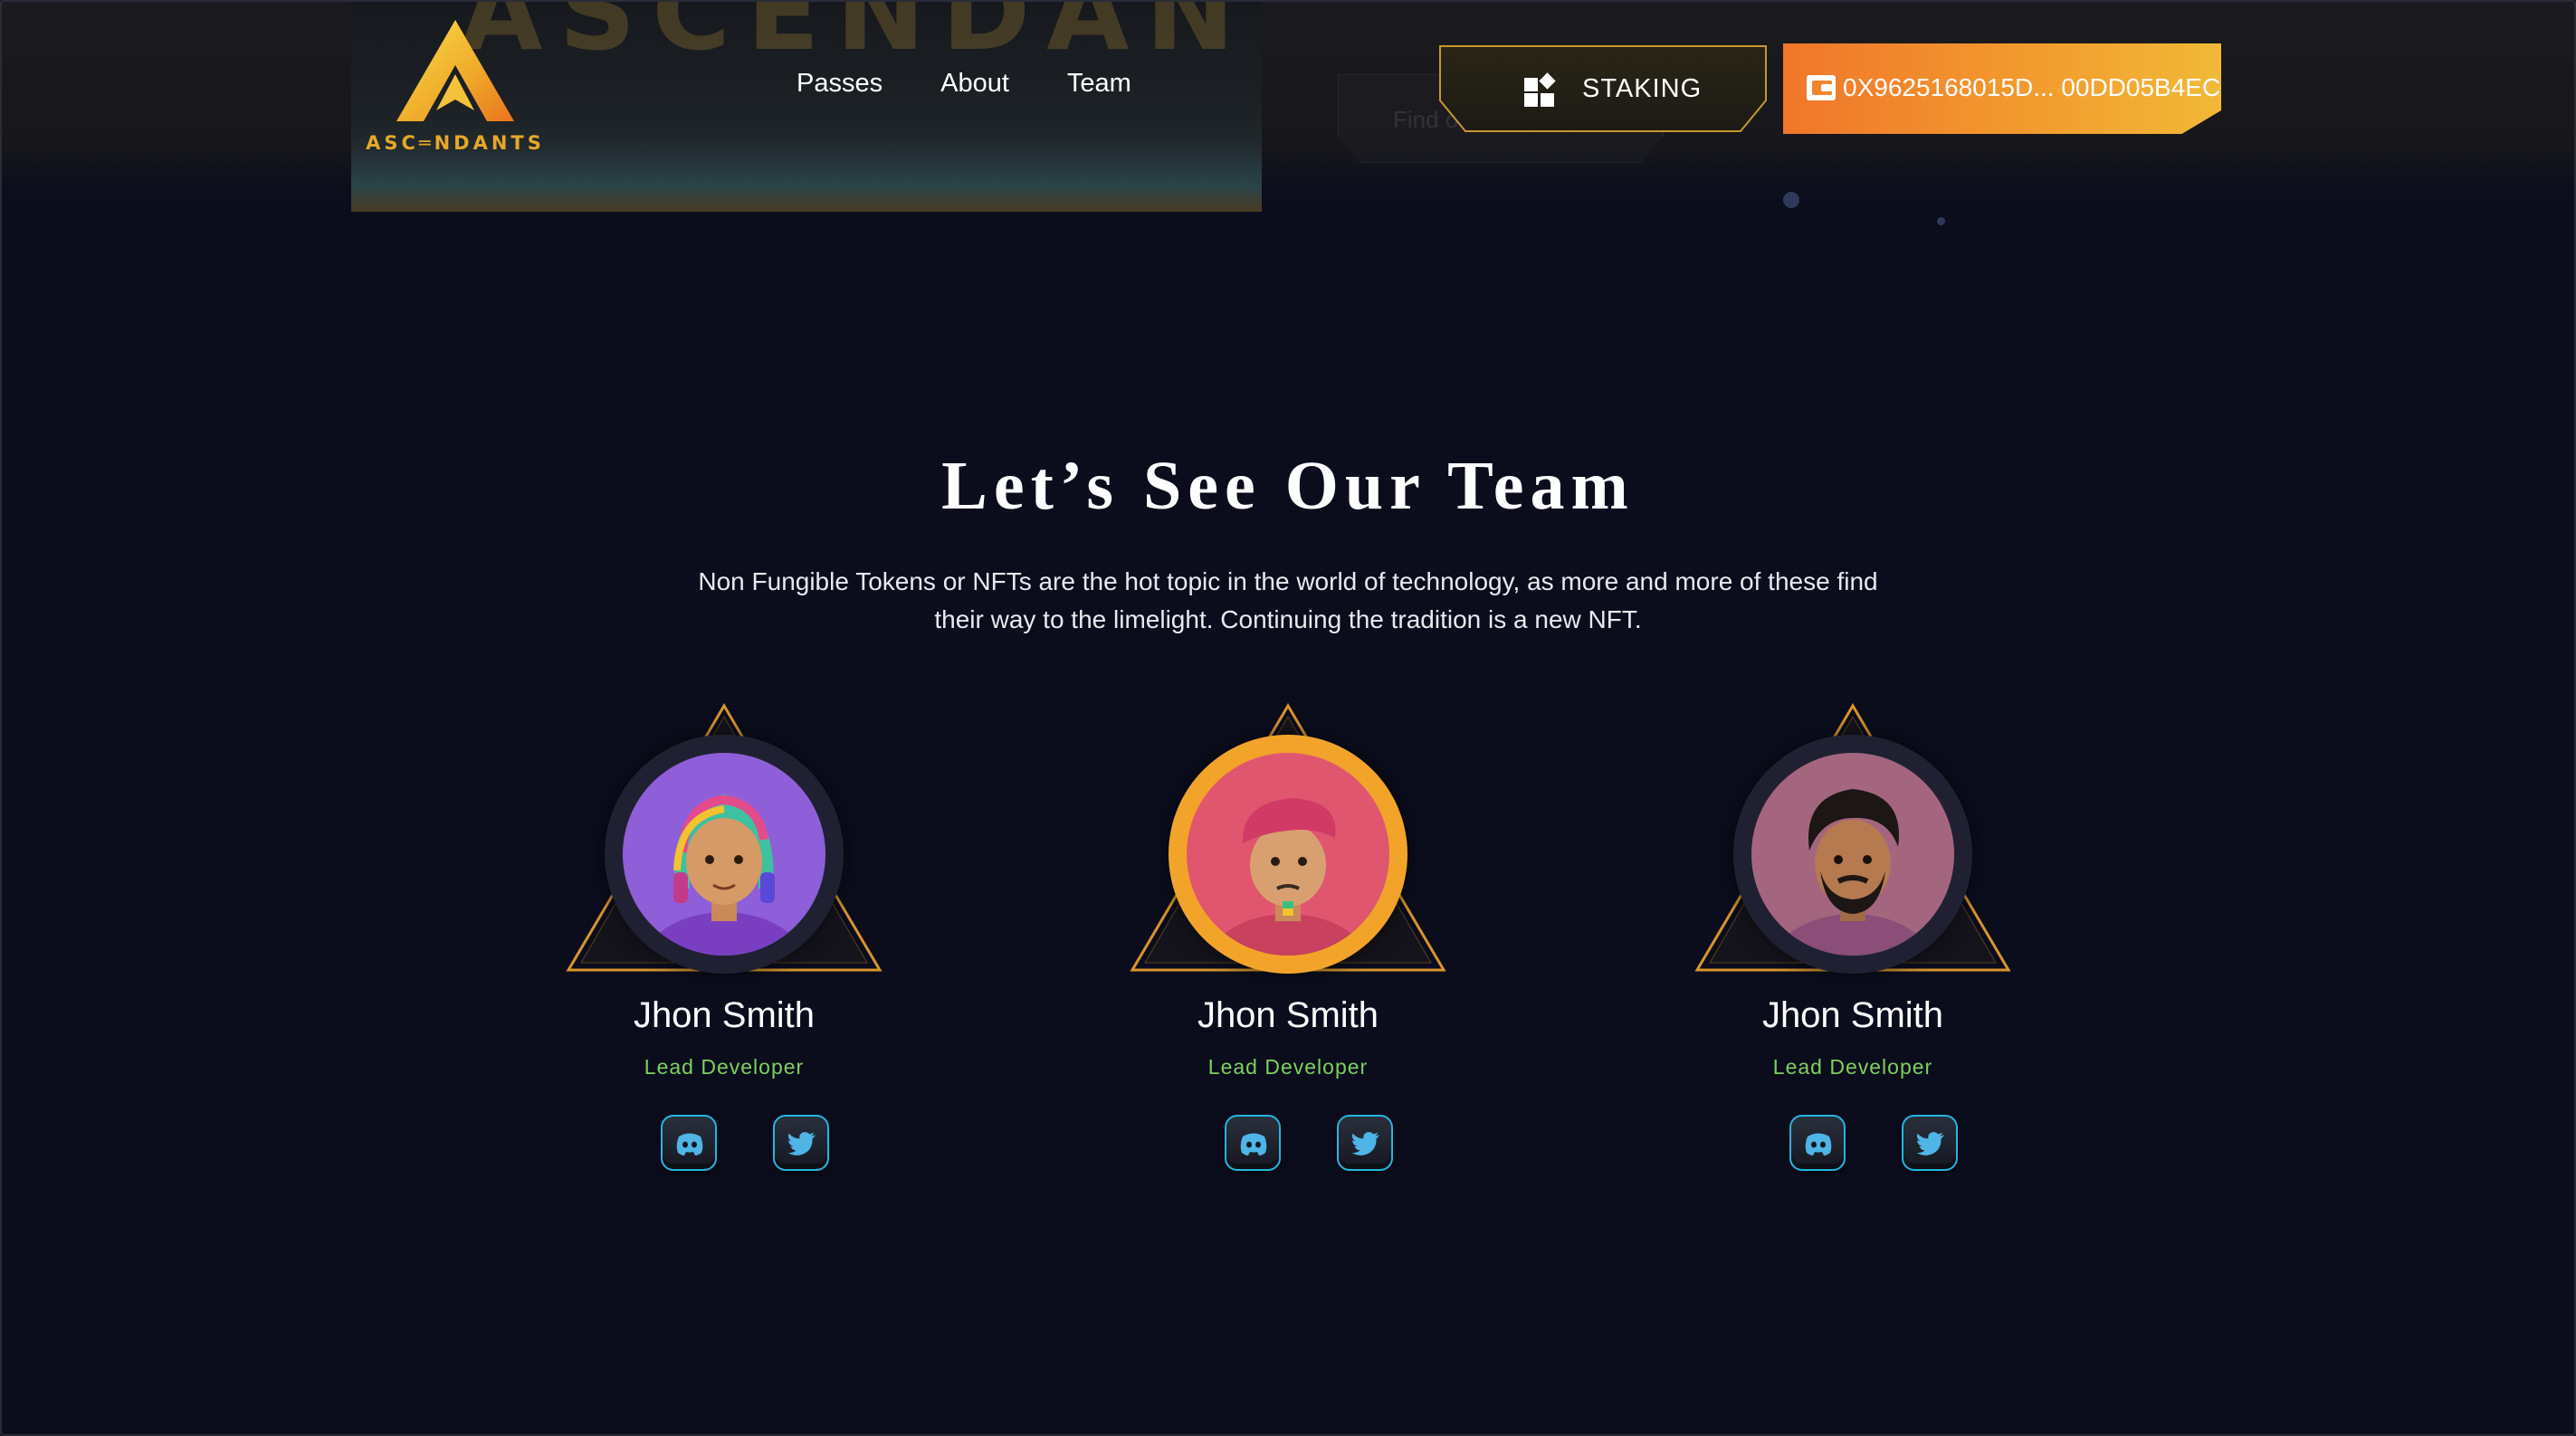  I want to click on avatar-boy-pink-beret-icon, so click(1288, 854).